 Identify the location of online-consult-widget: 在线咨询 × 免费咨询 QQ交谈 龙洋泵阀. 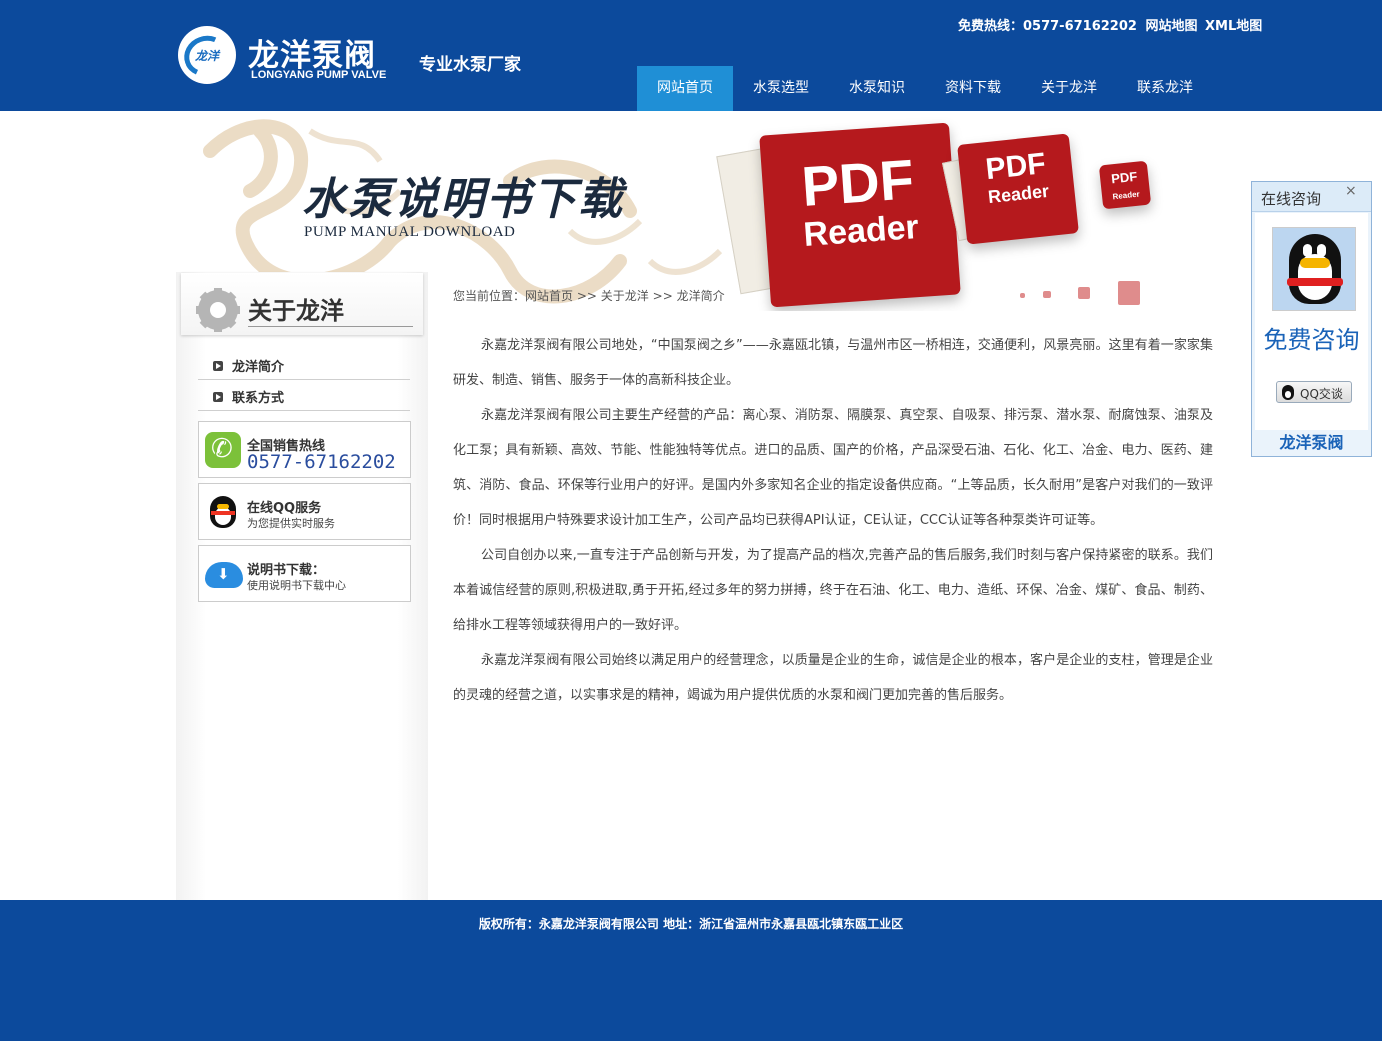
(1311, 319).